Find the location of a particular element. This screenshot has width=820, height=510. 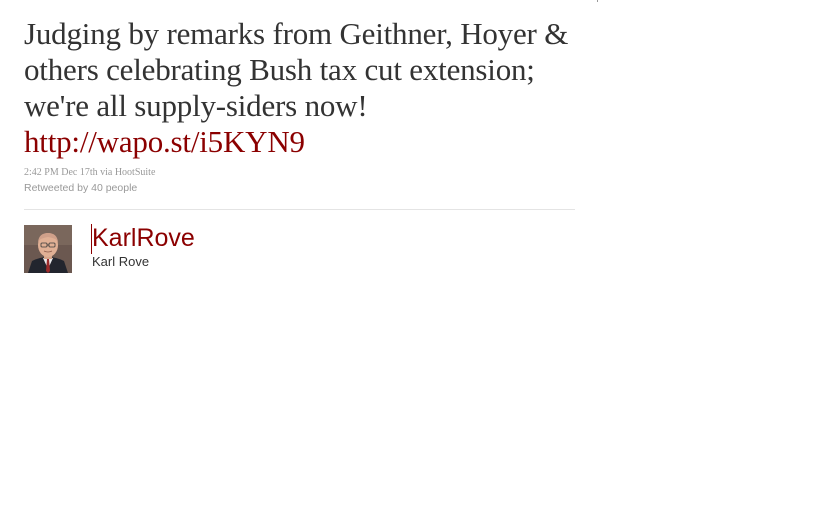

divider is located at coordinates (299, 209).